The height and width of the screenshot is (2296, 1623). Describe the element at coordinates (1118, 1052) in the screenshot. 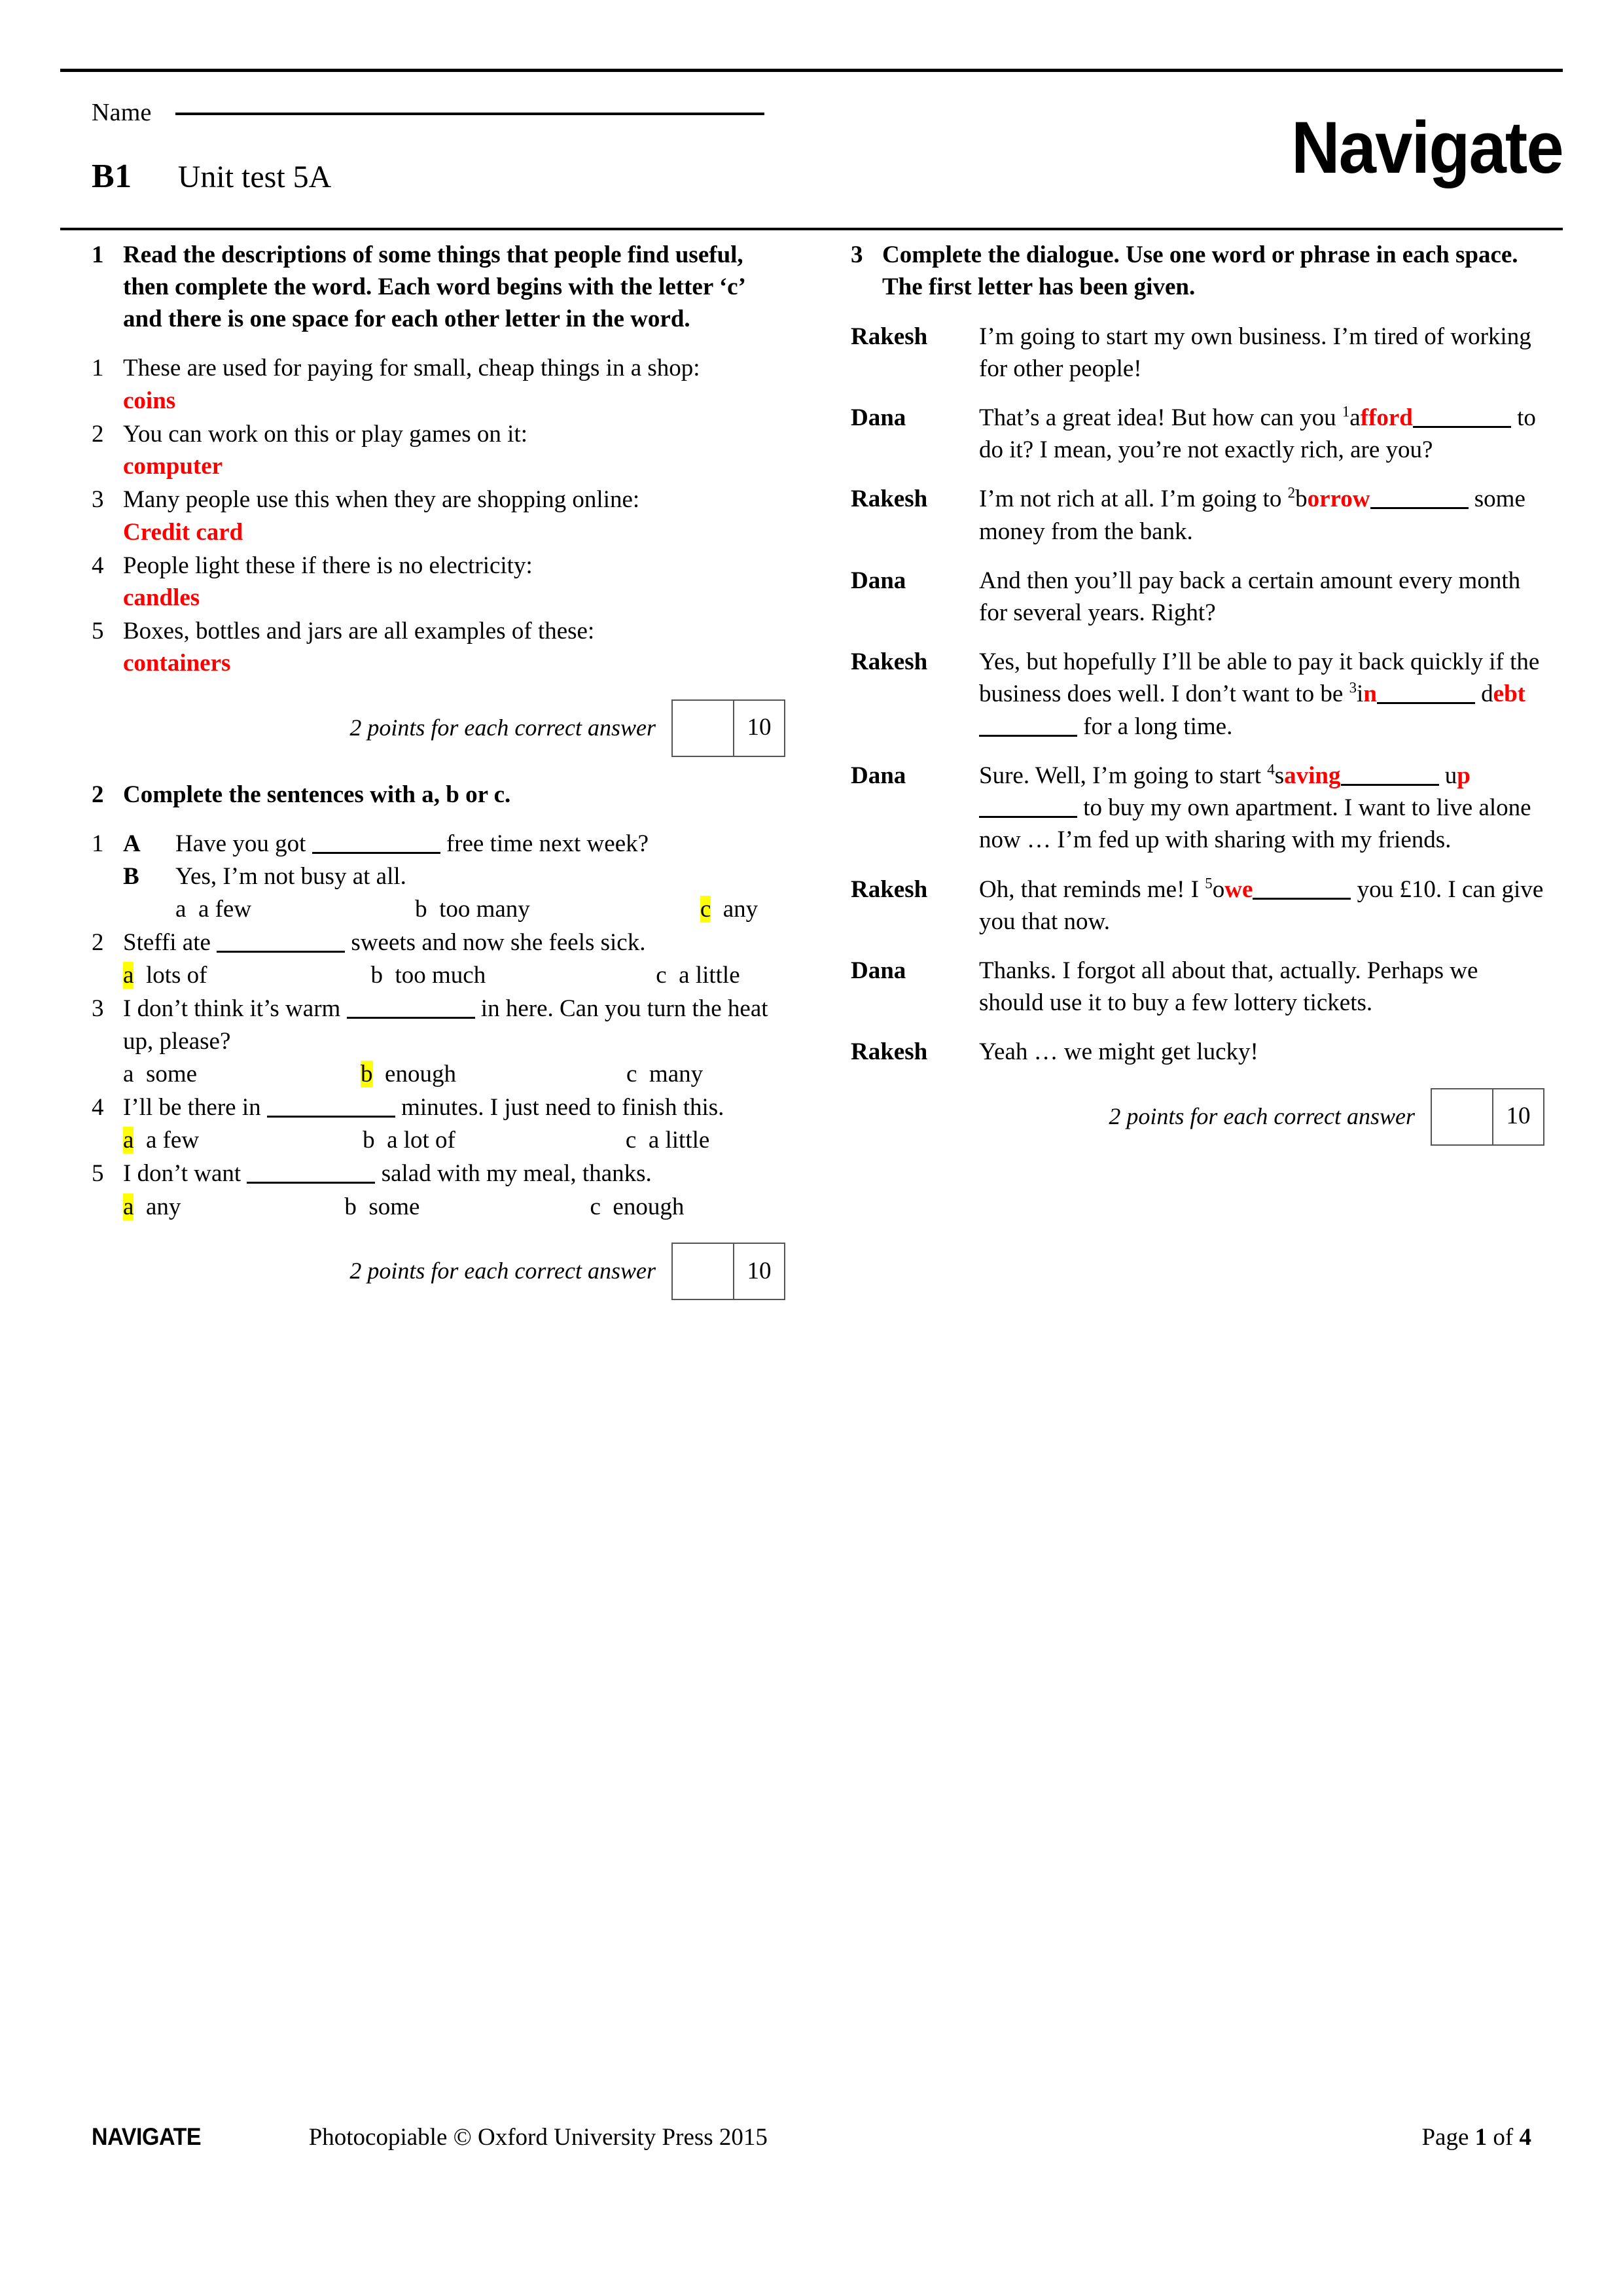

I see `dialogue-text: Yeah … we might get lucky!` at that location.